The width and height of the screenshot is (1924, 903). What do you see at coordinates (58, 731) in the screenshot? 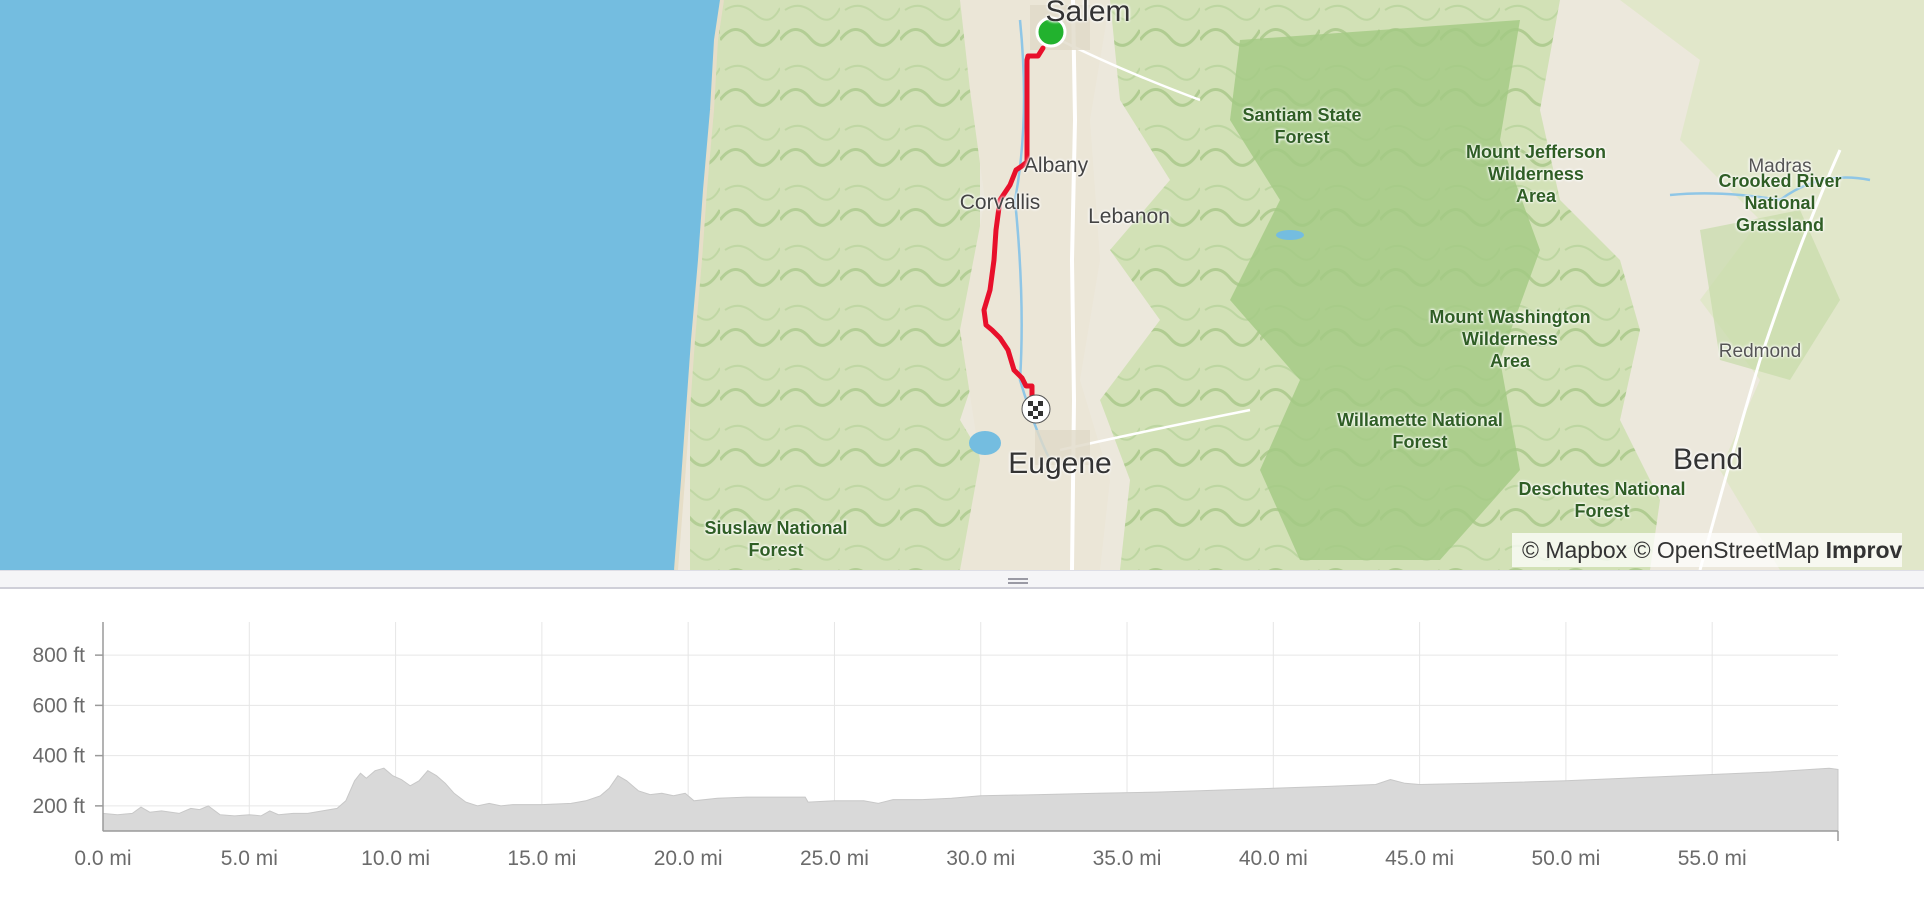
I see `y-tick-labels: 200 ft 400 ft 600 ft 800 ft` at bounding box center [58, 731].